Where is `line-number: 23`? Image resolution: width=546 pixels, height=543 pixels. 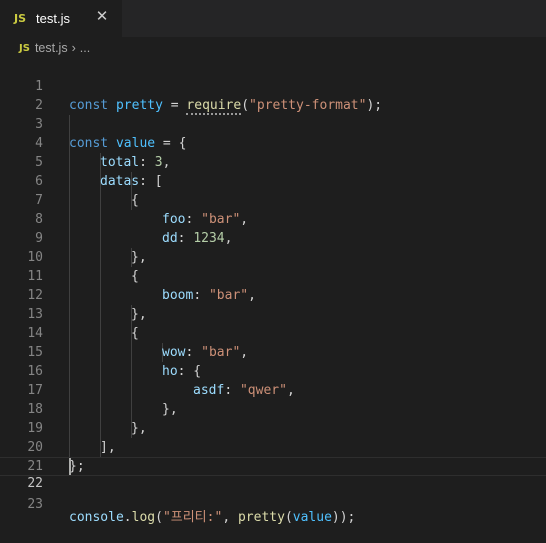
line-number: 23 is located at coordinates (35, 504).